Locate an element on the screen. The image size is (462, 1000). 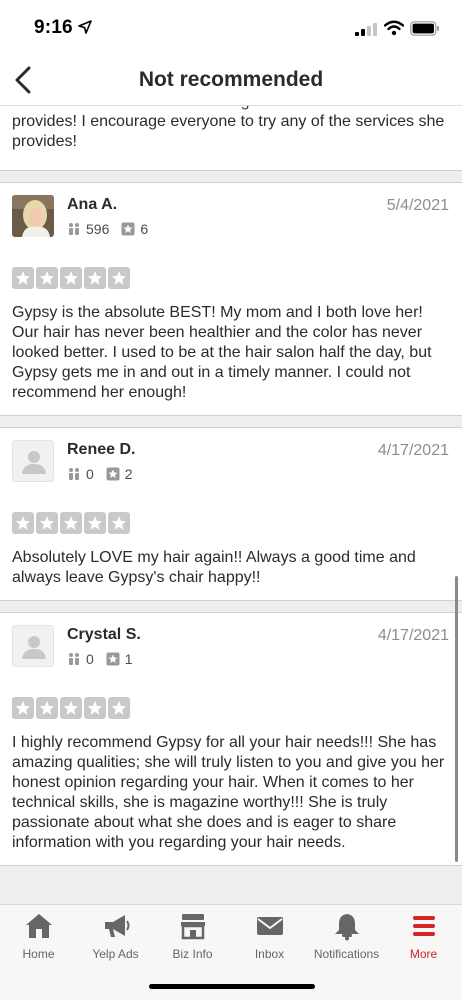
cellular-signal-icon is located at coordinates (366, 29).